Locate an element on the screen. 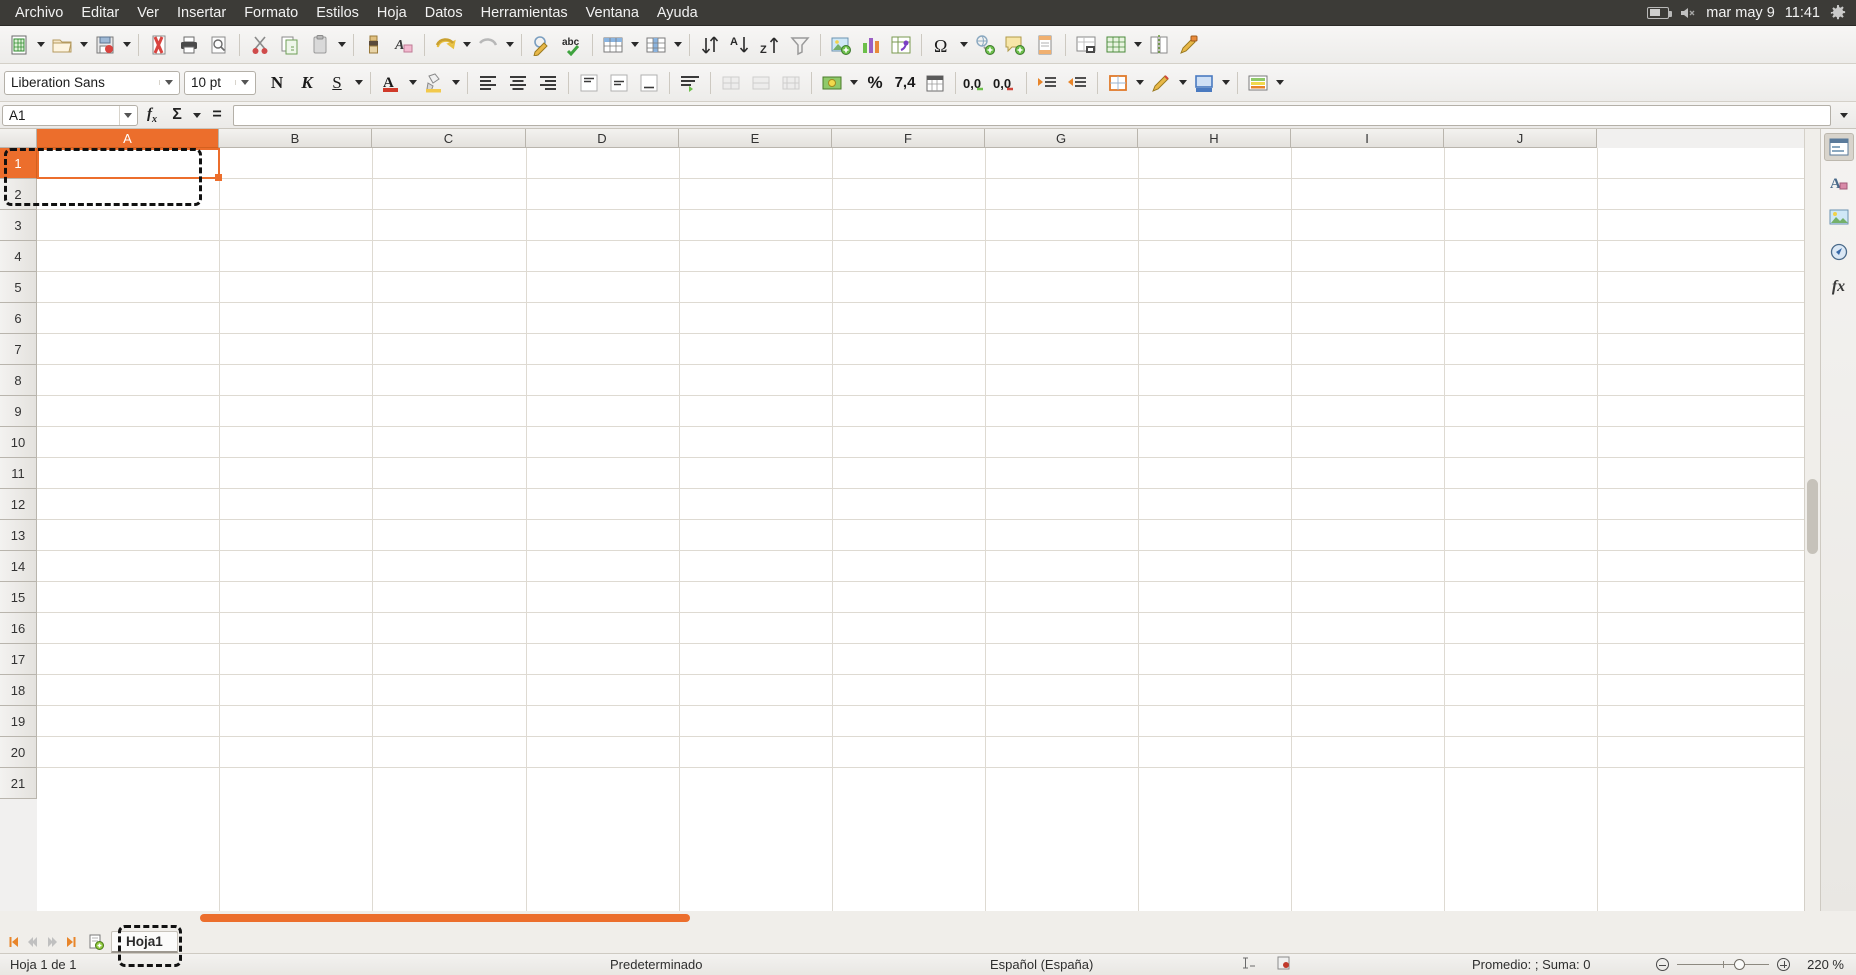 The width and height of the screenshot is (1856, 975). zoom-out-icon is located at coordinates (1662, 964).